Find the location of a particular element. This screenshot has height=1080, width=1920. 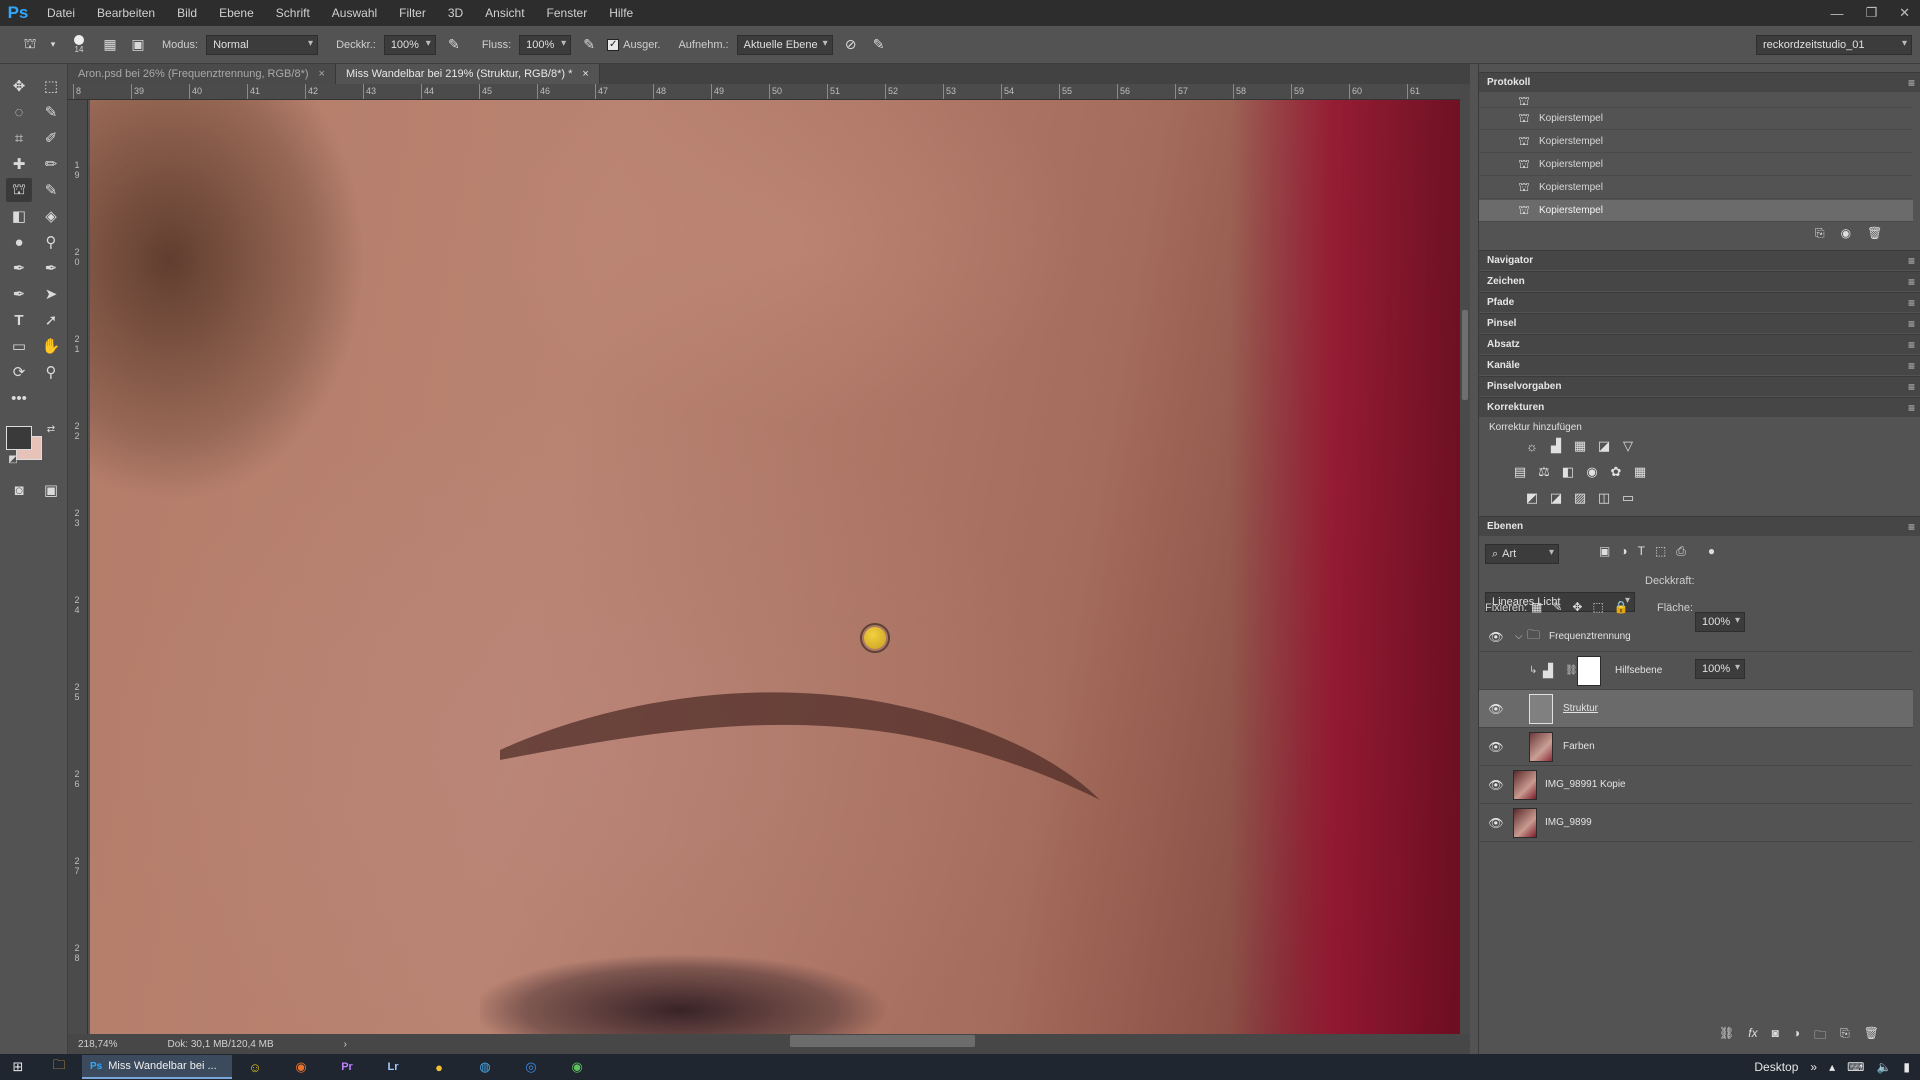

foreground-color-swatch is located at coordinates (19, 438).